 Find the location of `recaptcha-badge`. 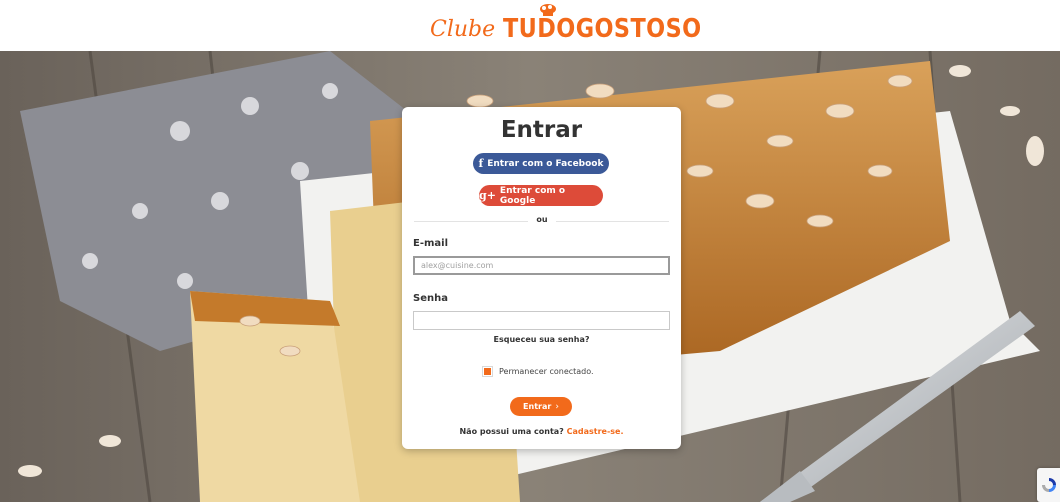

recaptcha-badge is located at coordinates (1048, 485).